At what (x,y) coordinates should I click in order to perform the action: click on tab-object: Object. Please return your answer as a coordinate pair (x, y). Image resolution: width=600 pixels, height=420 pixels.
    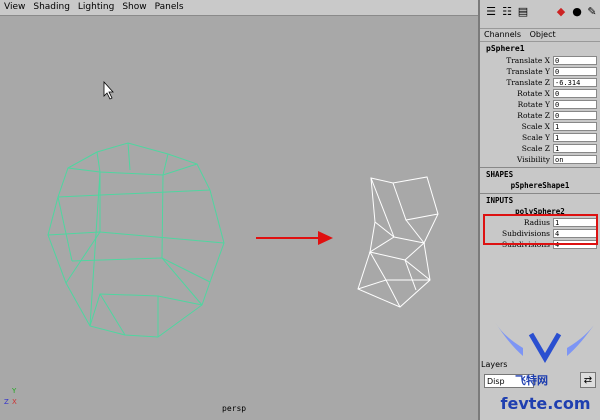
    Looking at the image, I should click on (543, 34).